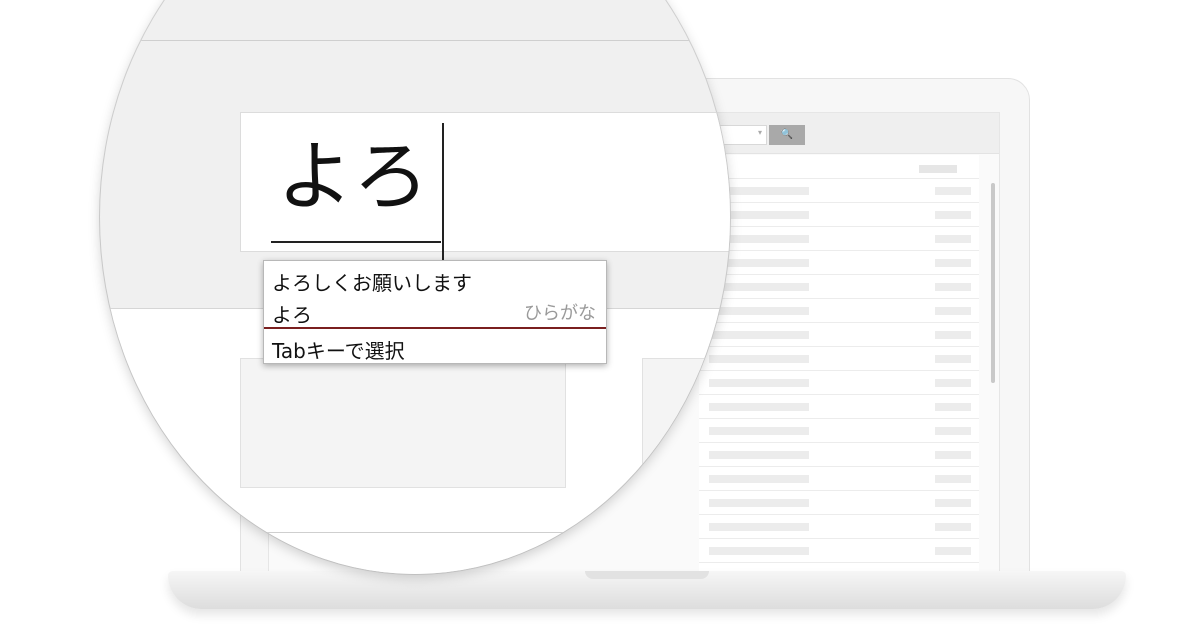  I want to click on scrollbar, so click(993, 283).